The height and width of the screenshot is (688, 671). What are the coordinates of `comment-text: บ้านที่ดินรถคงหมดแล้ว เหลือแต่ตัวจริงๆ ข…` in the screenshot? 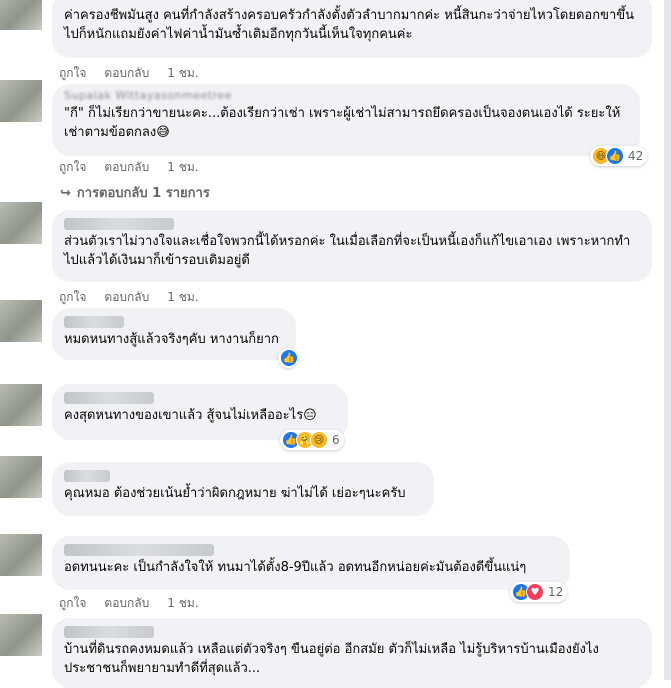 It's located at (331, 659).